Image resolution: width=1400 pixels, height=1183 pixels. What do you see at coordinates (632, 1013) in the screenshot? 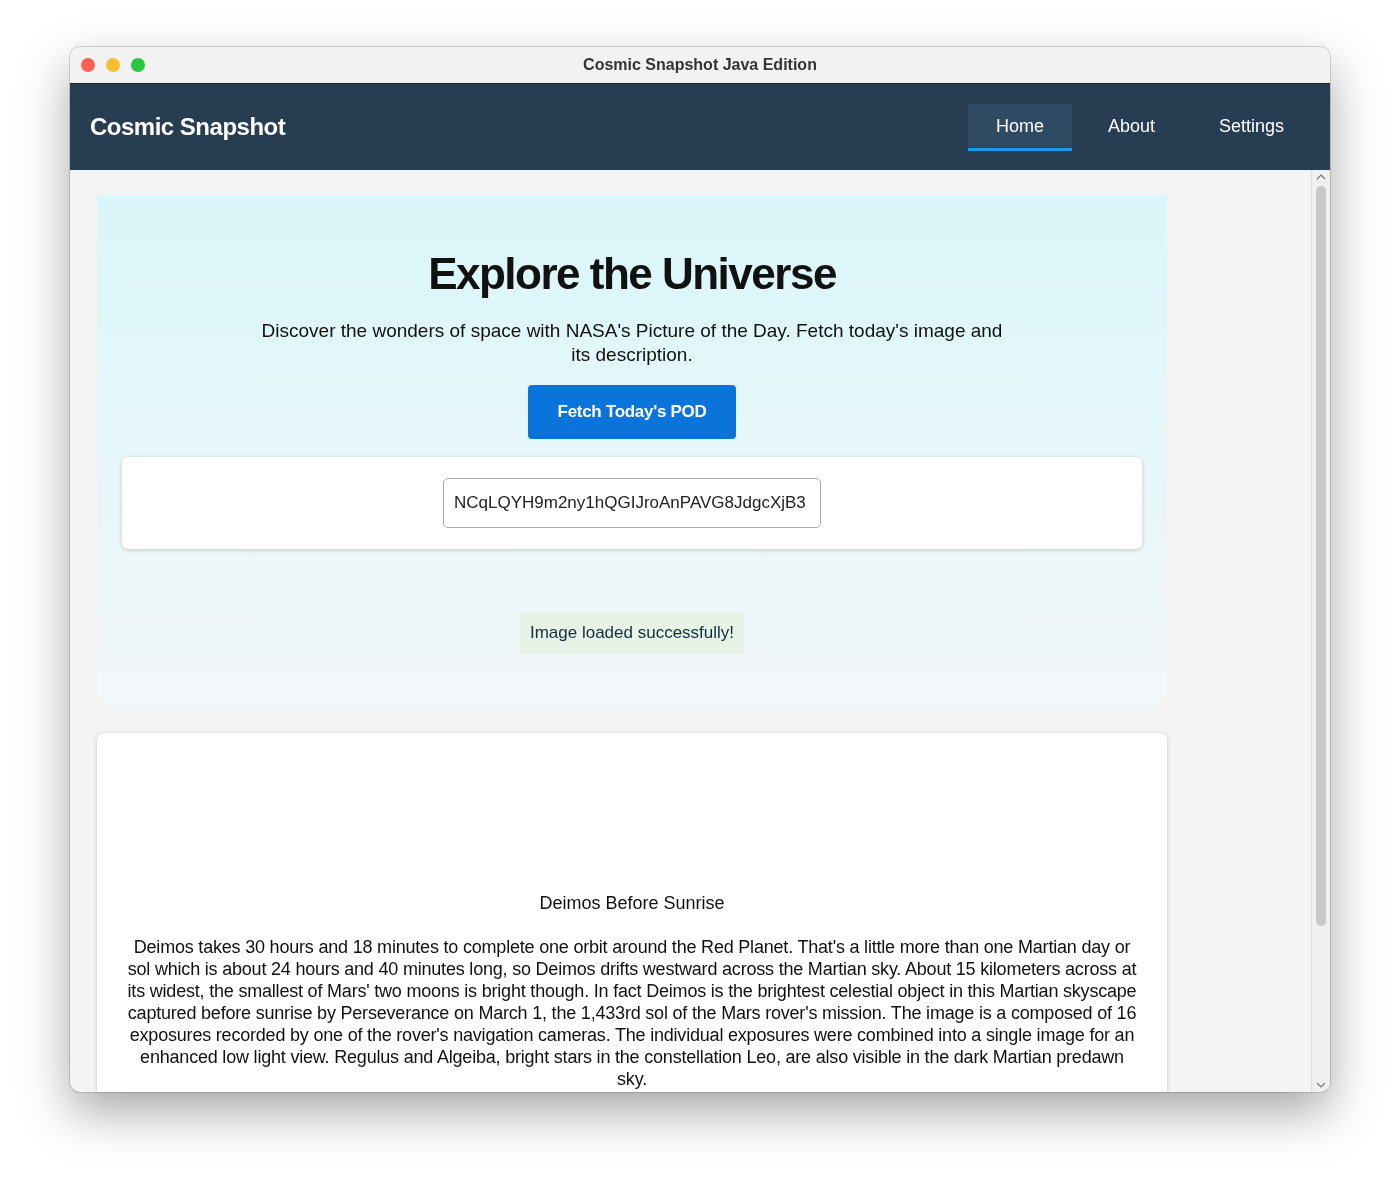
I see `picture-explanation: Deimos takes 30 hours and 18 minutes to complete one orbit around the Red Planet. That's a little more than one Martian day or sol which is about 24 hours and 40 minutes long, so Deimos drifts westward across the Martian sky. About 15 kilometers across at its widest, the smallest of Mars' two moons is bright though. In fact Deimos is the brightest celestial object in this Martian skyscape captured before sunrise by Perseverance on March 1, the 1,433rd sol of the Mars rover's mission. The image is a composed of 16 exposures recorded by one of the rover's navigation cameras. The individual exposures were combined into a single image for an enhanced low light view. Regulus and Algeiba, bright stars in the constellation Leo, are also visible in the dark Martian predawn sky.` at bounding box center [632, 1013].